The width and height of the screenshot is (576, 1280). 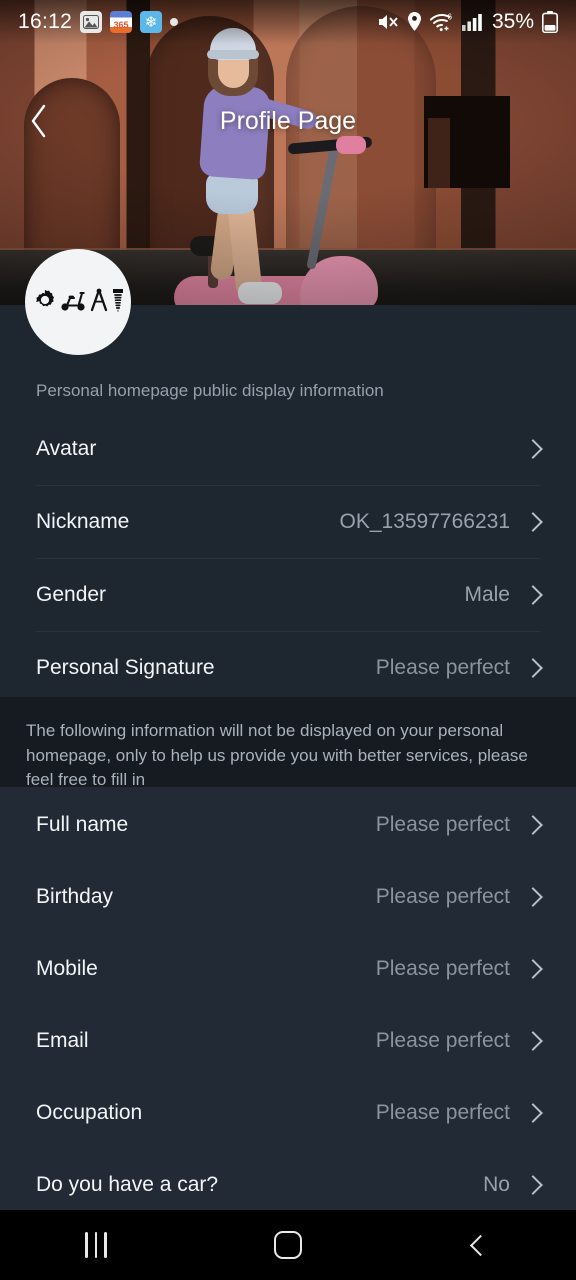 I want to click on android-navigation-bar, so click(x=288, y=1245).